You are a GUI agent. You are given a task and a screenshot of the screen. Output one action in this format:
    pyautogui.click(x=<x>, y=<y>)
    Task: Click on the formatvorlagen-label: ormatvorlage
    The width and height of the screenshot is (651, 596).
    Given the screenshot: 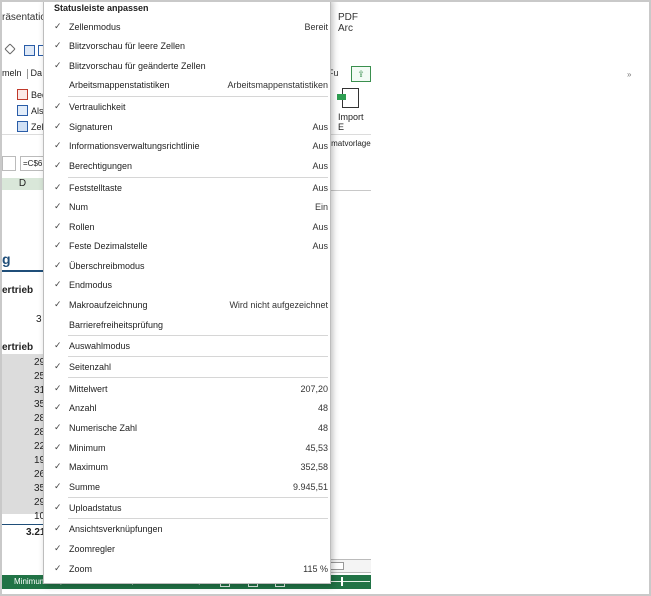 What is the action you would take?
    pyautogui.click(x=347, y=143)
    